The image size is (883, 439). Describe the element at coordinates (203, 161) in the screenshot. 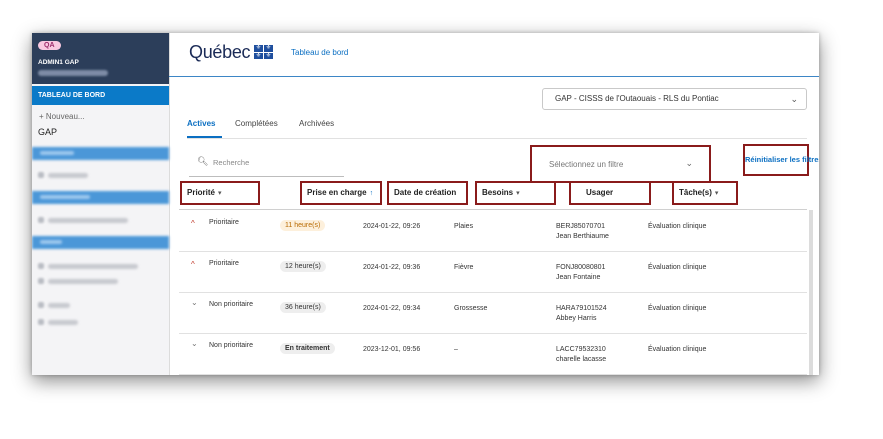

I see `search-icon: 🔍︎` at that location.